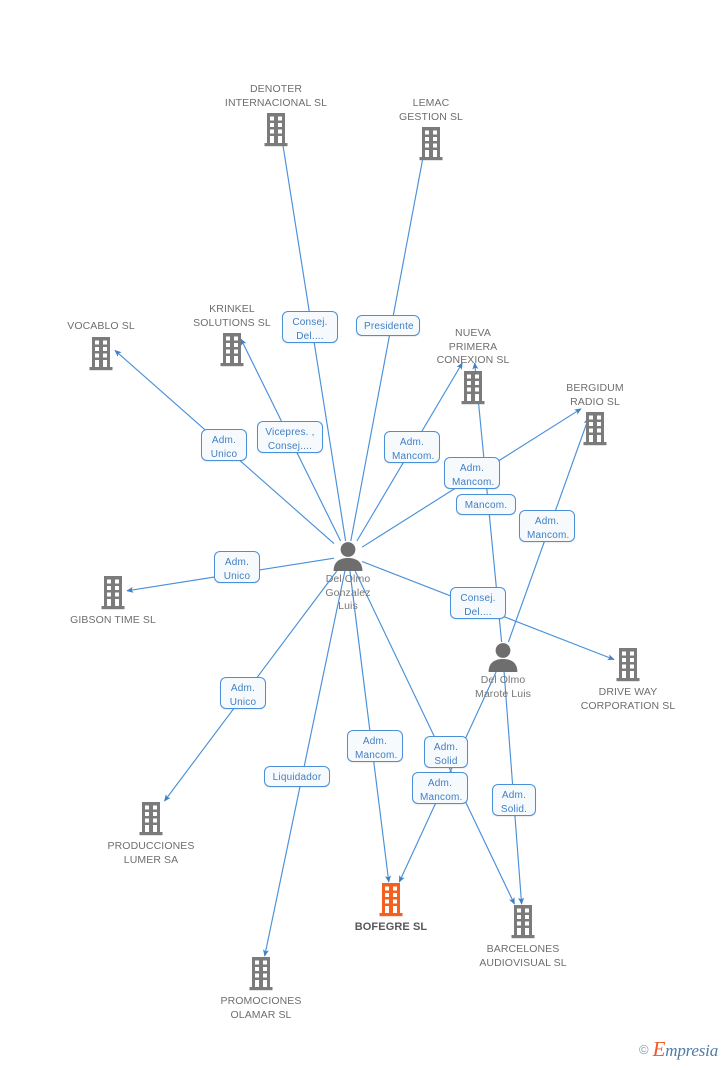 This screenshot has height=1070, width=728. I want to click on node-label-gibson: GIBSON TIME SL, so click(113, 620).